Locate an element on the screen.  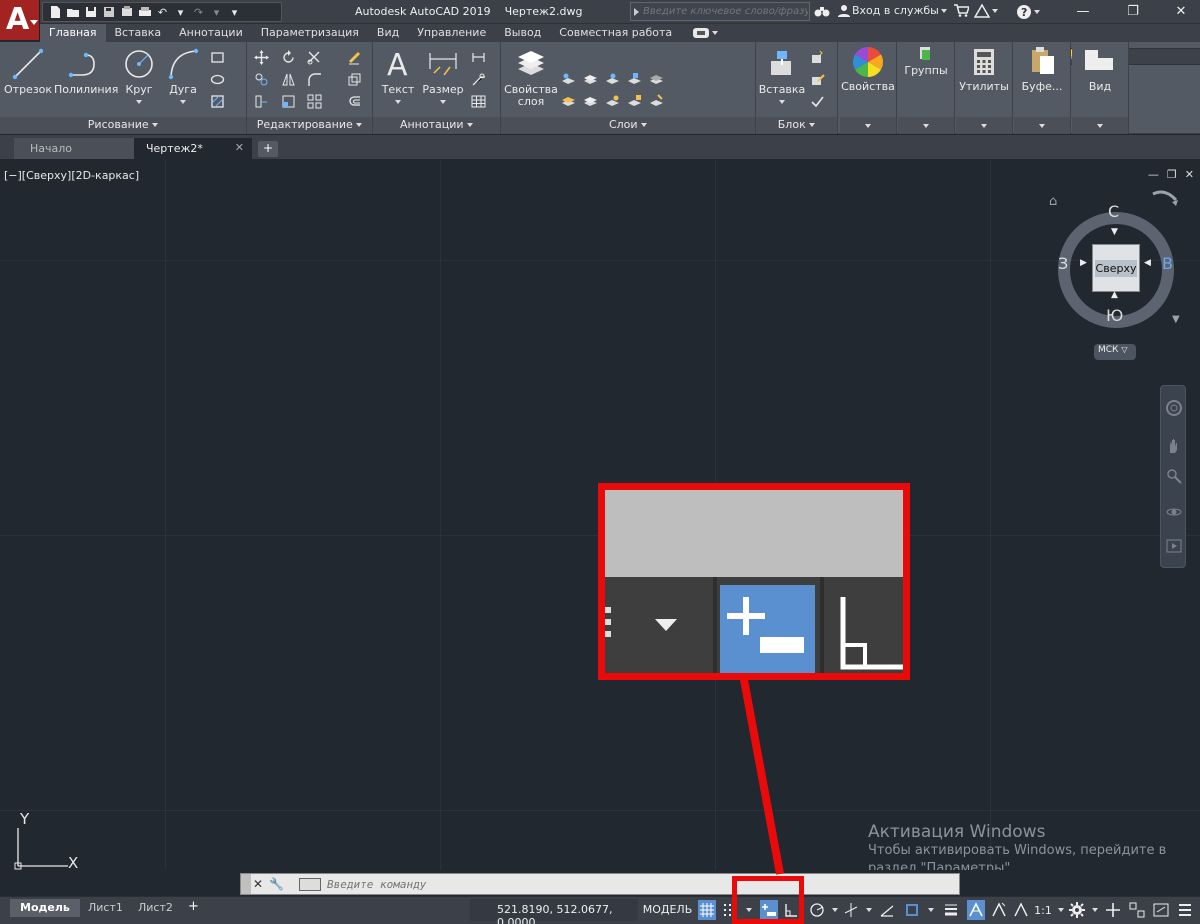
steering-wheel-icon is located at coordinates (1174, 408).